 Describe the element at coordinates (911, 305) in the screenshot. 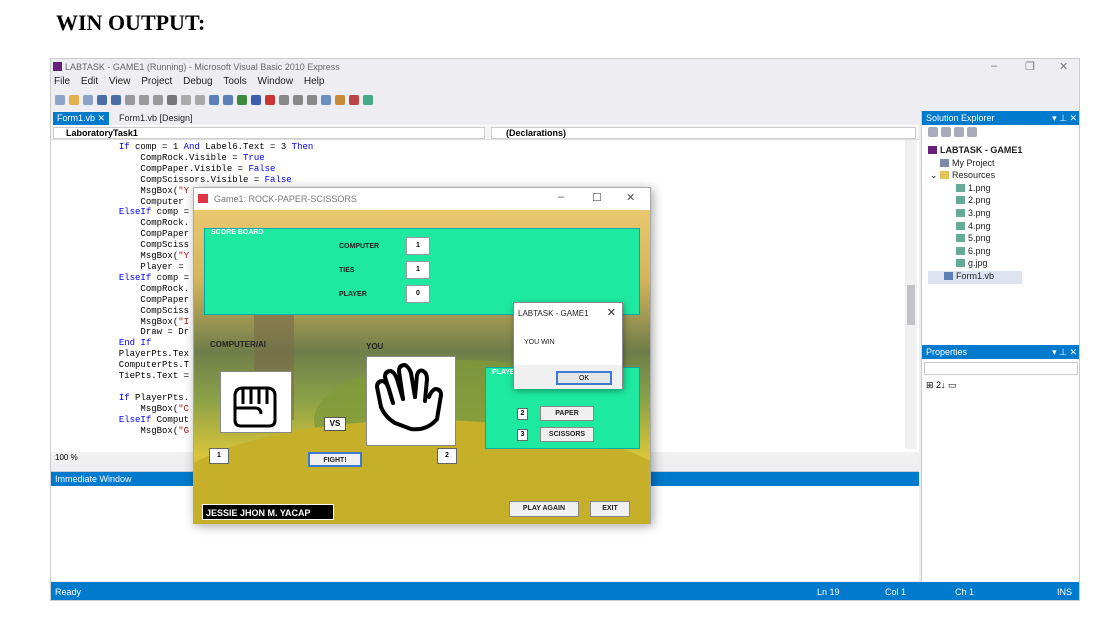

I see `scrollbar-thumb` at that location.